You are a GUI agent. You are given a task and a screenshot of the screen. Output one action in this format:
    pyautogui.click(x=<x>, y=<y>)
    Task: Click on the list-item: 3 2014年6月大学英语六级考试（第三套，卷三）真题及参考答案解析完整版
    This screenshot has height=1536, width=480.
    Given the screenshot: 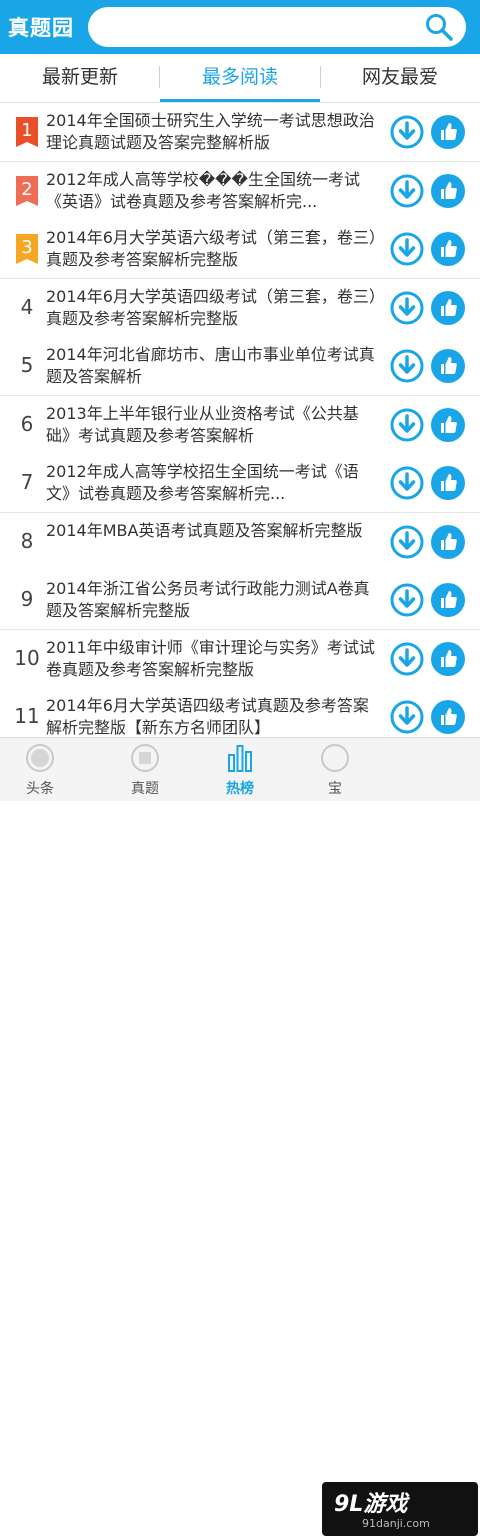 What is the action you would take?
    pyautogui.click(x=240, y=249)
    